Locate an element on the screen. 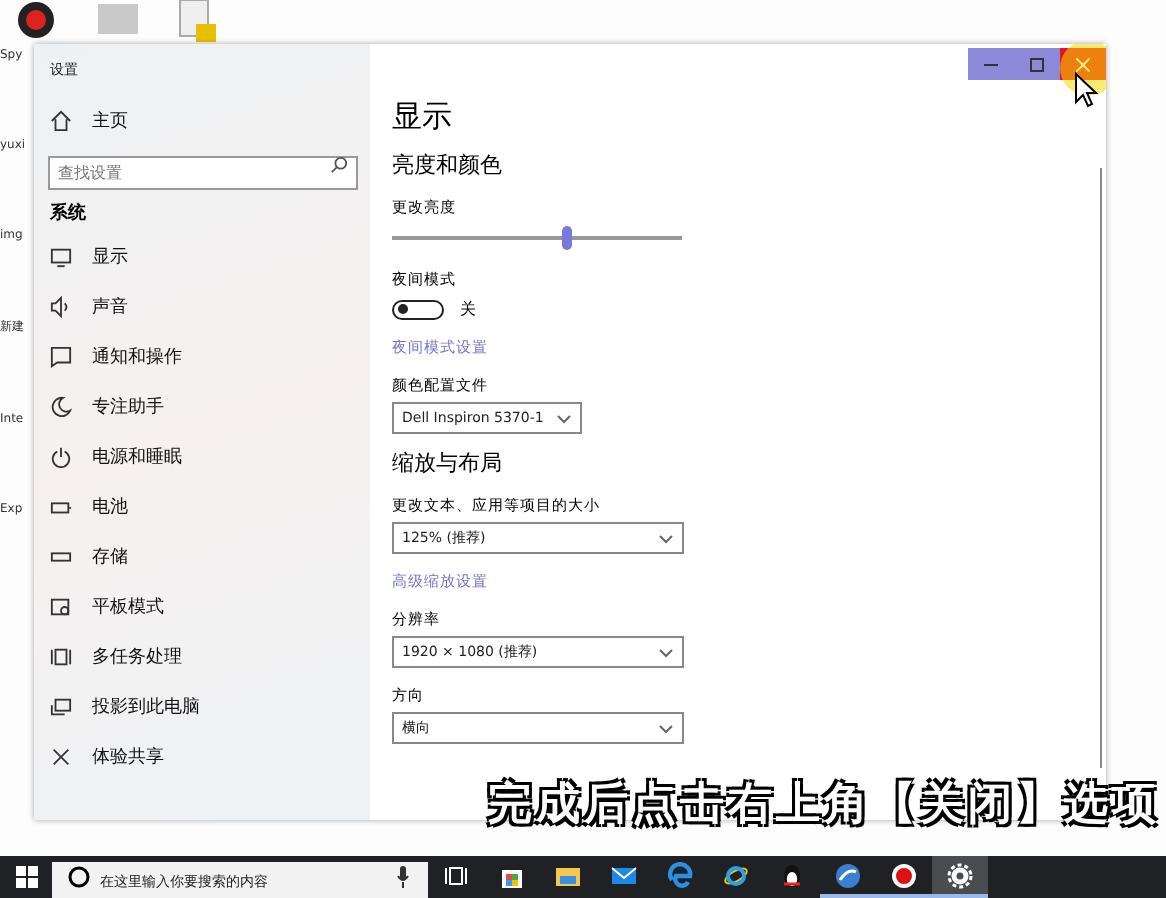 This screenshot has width=1166, height=898. video-caption: 完成后点击右上角【关闭】选项 is located at coordinates (824, 804).